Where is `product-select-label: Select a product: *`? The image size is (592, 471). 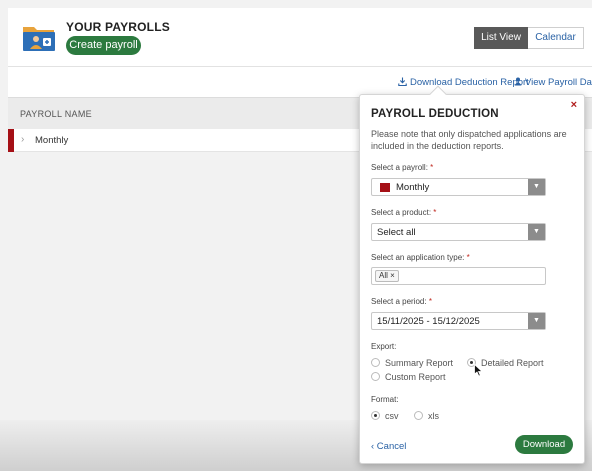 product-select-label: Select a product: * is located at coordinates (403, 212).